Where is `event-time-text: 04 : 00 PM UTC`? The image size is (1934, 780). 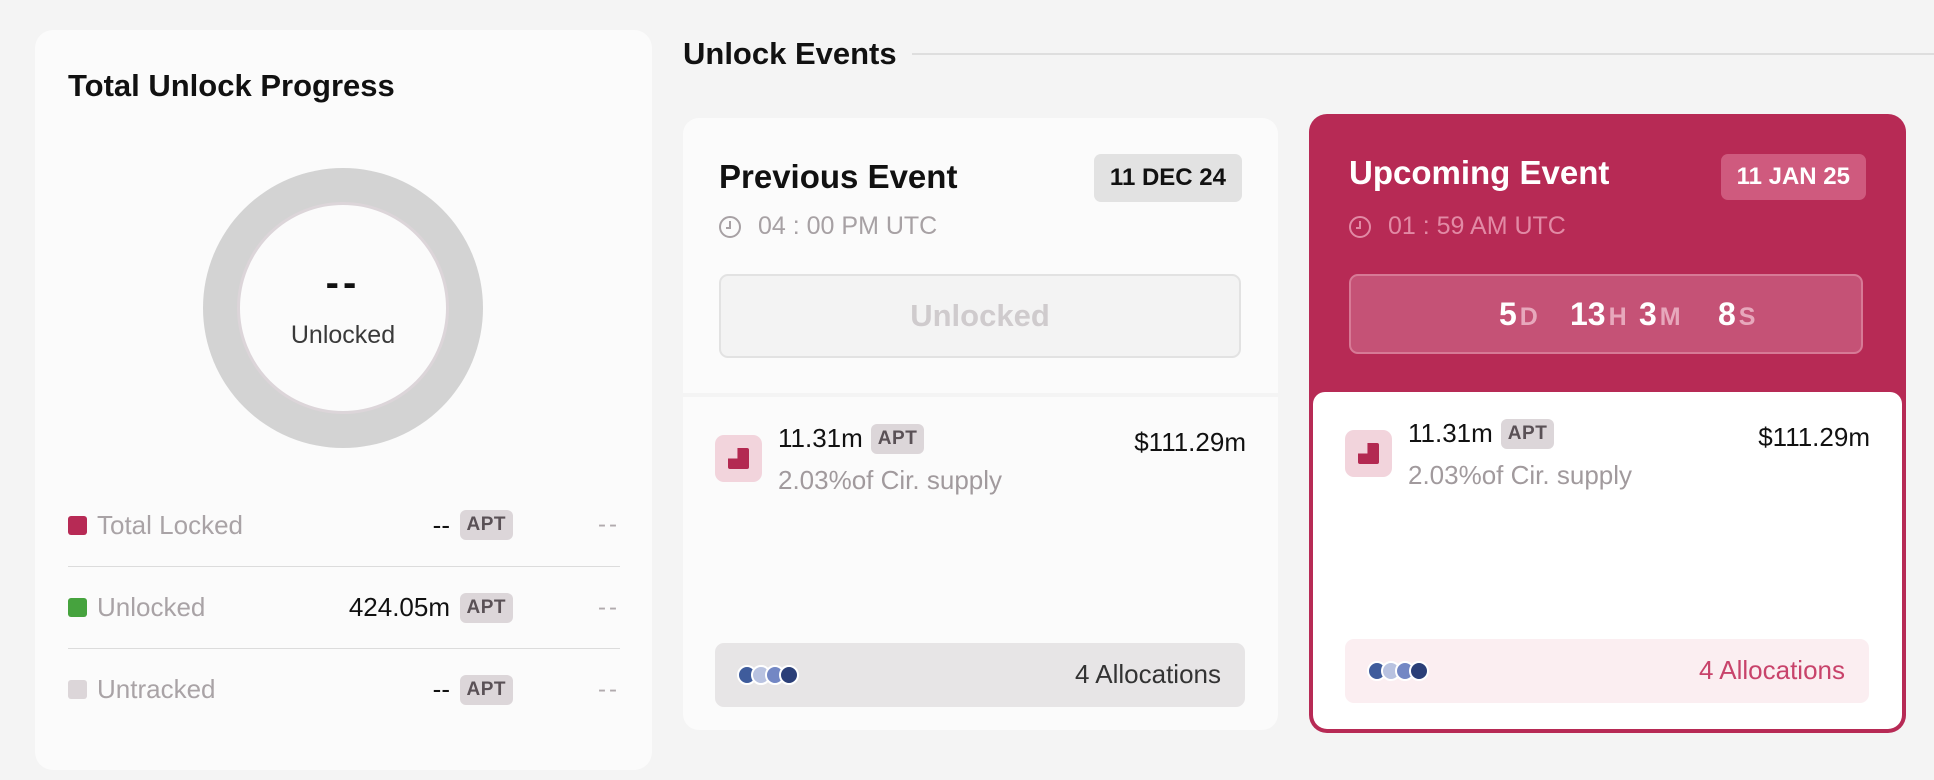
event-time-text: 04 : 00 PM UTC is located at coordinates (848, 226).